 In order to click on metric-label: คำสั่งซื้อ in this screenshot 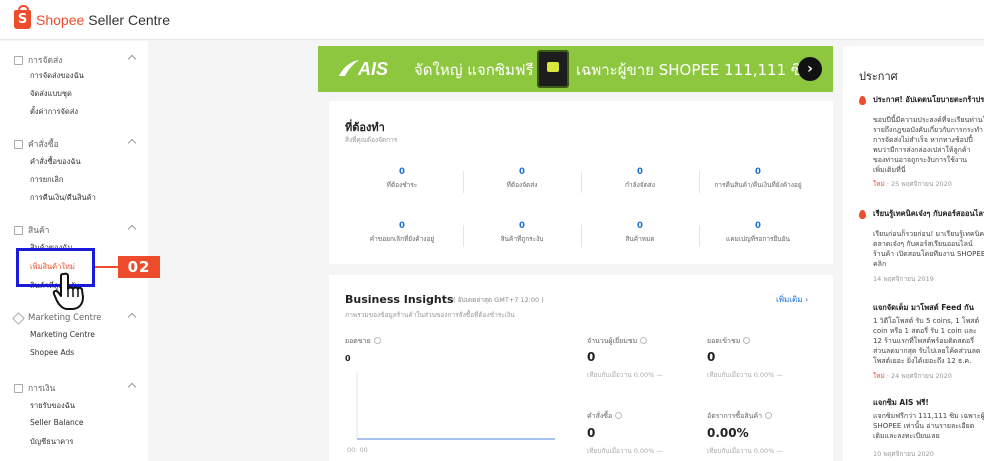, I will do `click(605, 416)`.